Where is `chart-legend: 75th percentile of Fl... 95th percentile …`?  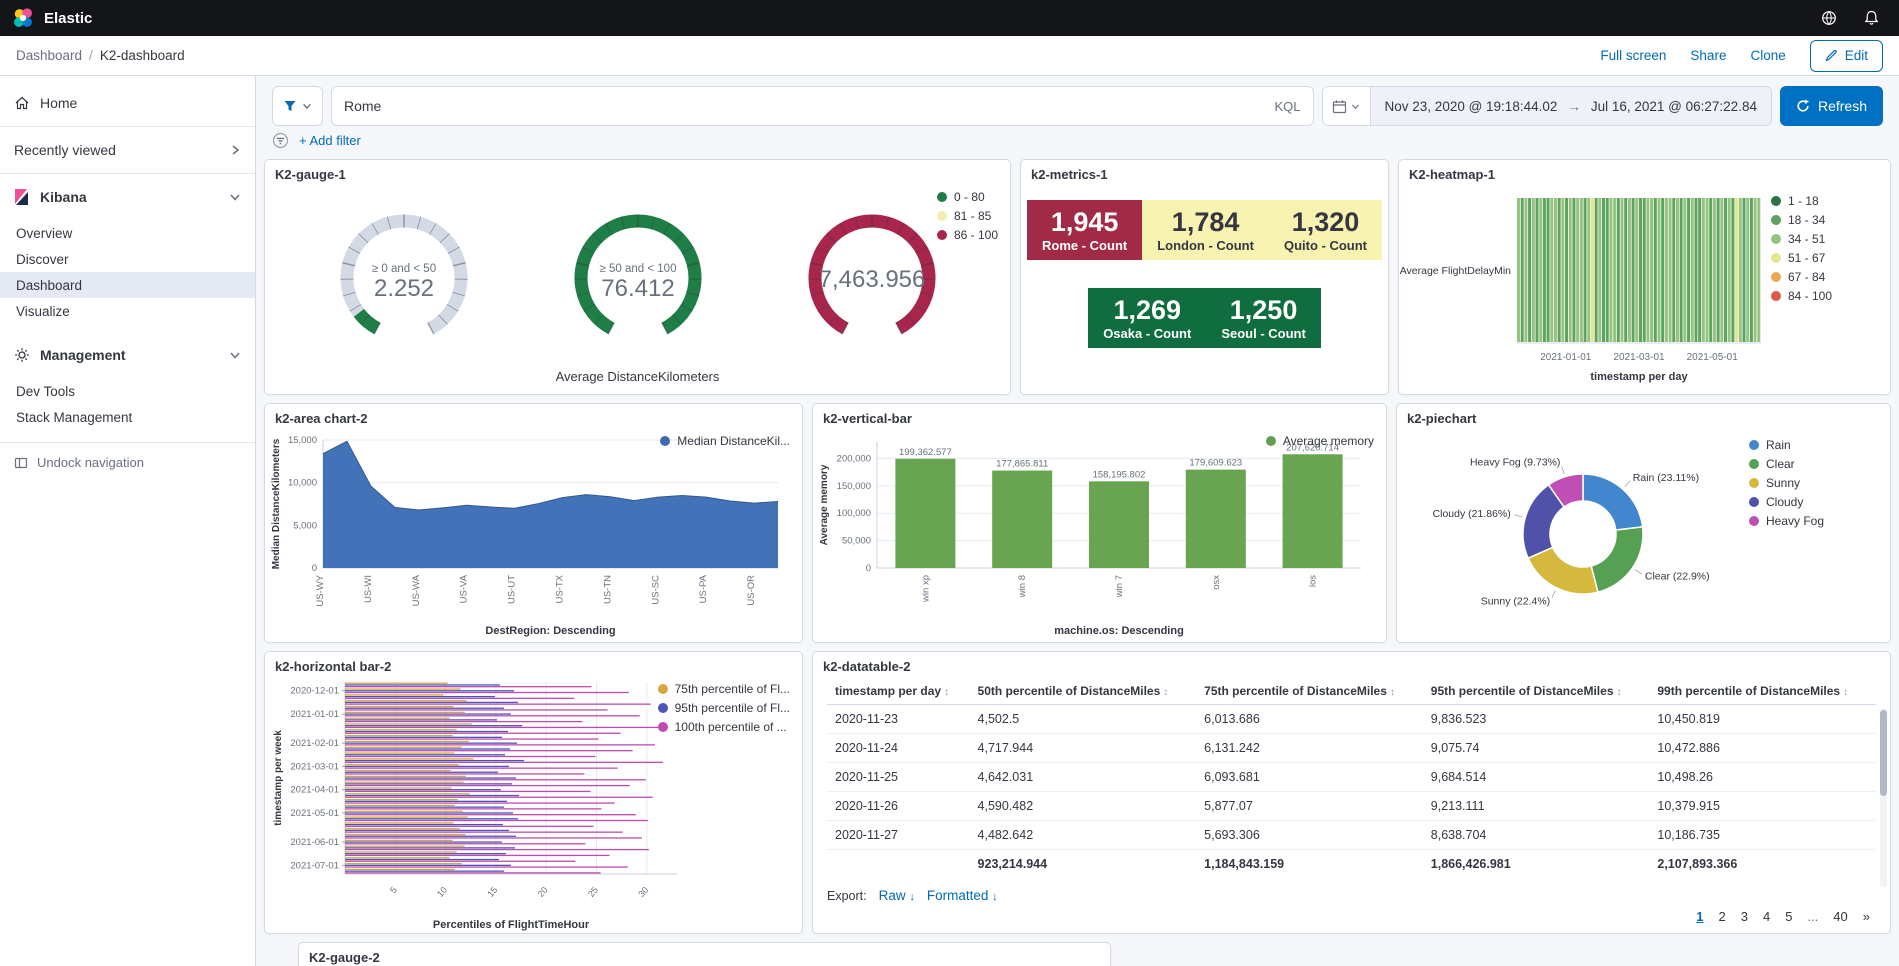 chart-legend: 75th percentile of Fl... 95th percentile … is located at coordinates (723, 708).